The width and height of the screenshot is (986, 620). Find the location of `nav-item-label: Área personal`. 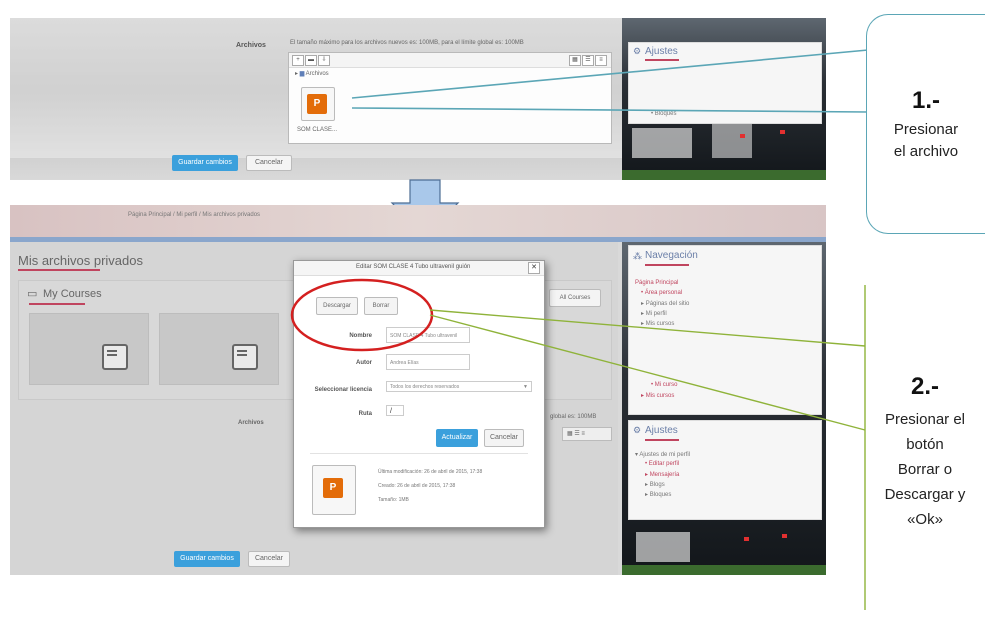

nav-item-label: Área personal is located at coordinates (663, 293).